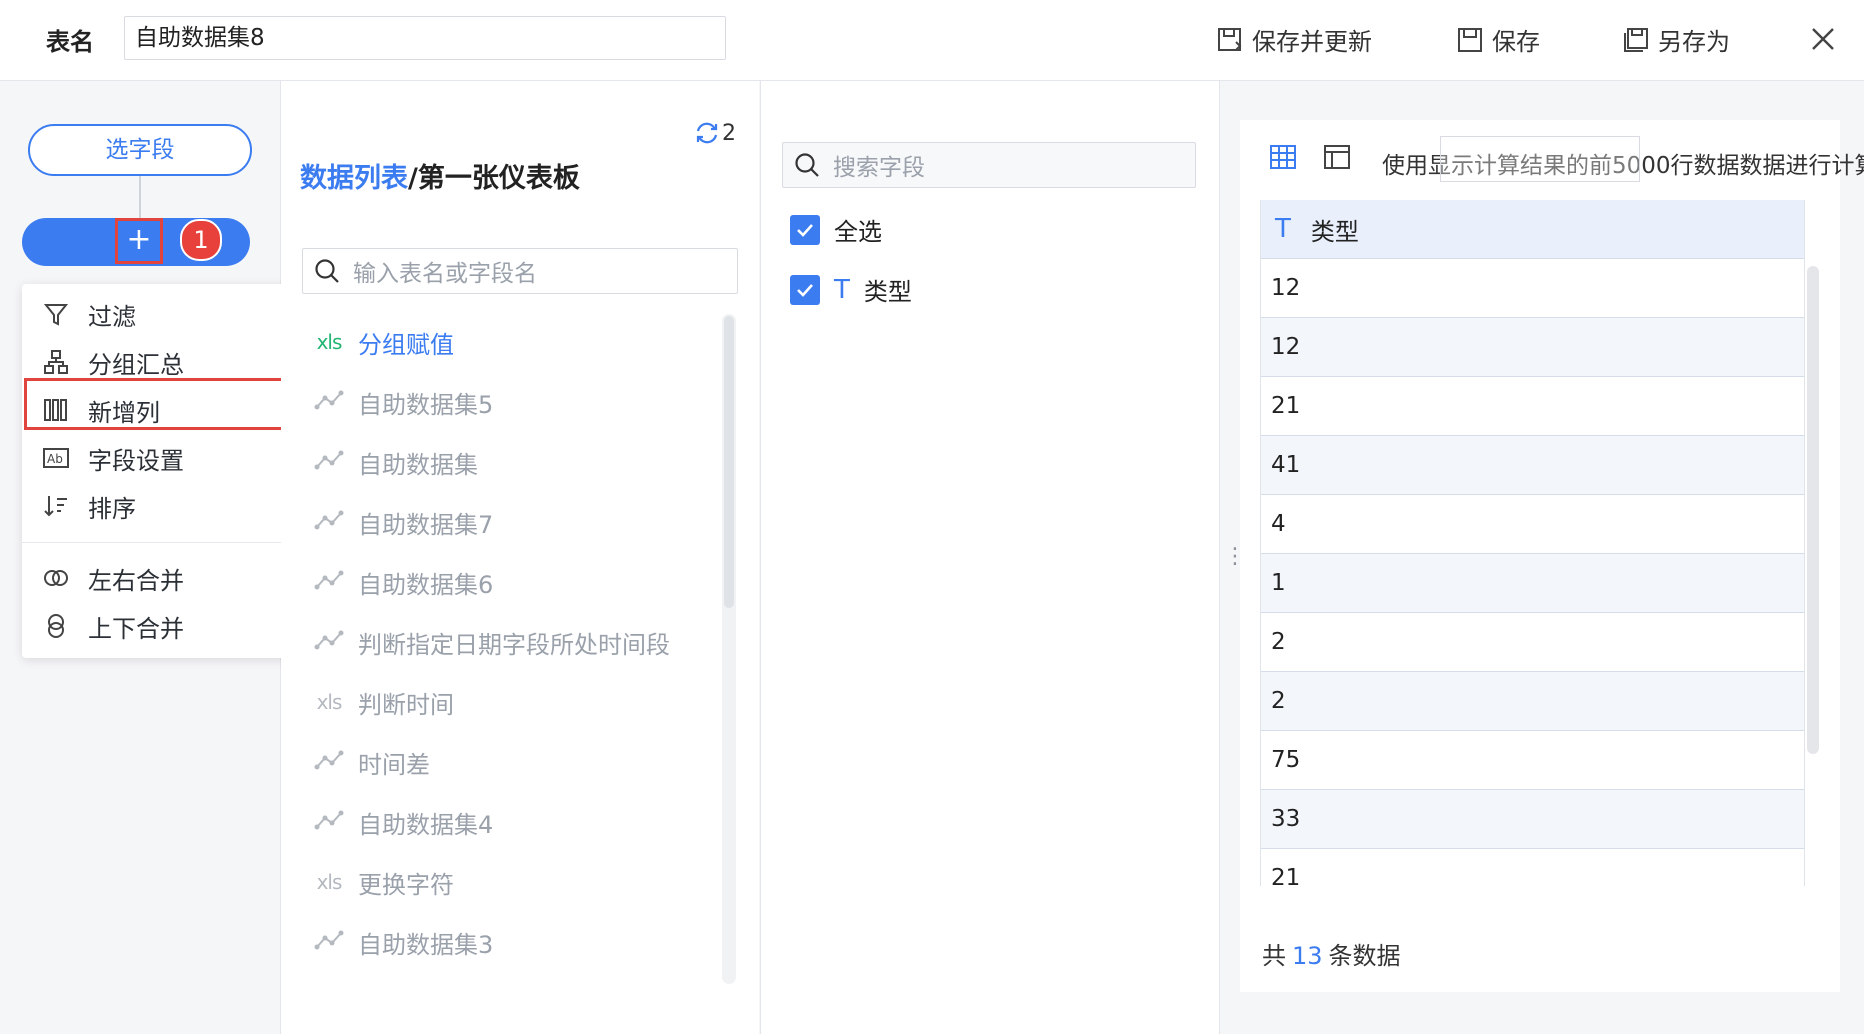 Image resolution: width=1864 pixels, height=1034 pixels. Describe the element at coordinates (1636, 39) in the screenshot. I see `save-as-icon` at that location.